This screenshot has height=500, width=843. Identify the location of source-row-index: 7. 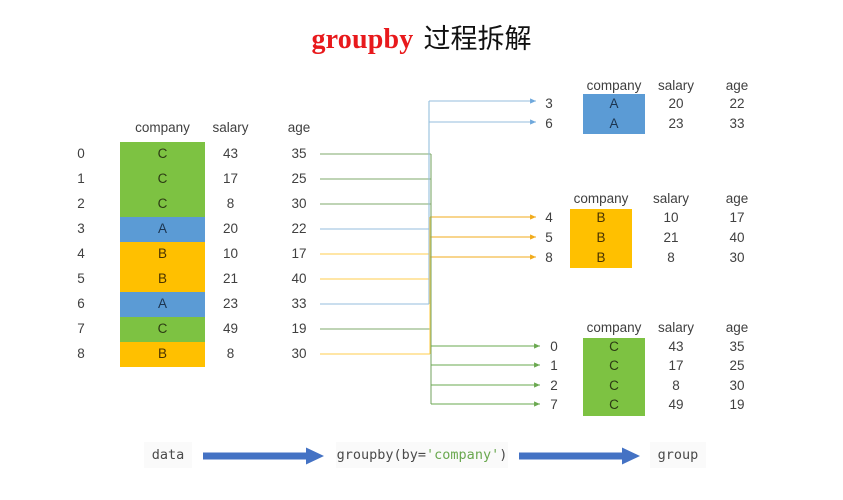
(81, 328).